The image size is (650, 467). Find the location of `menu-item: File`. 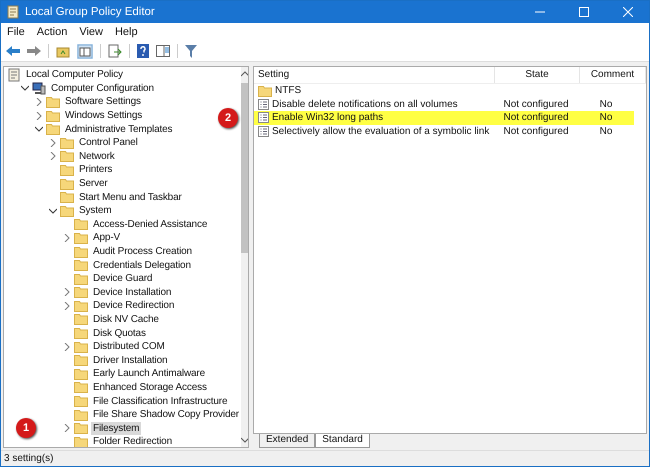

menu-item: File is located at coordinates (16, 32).